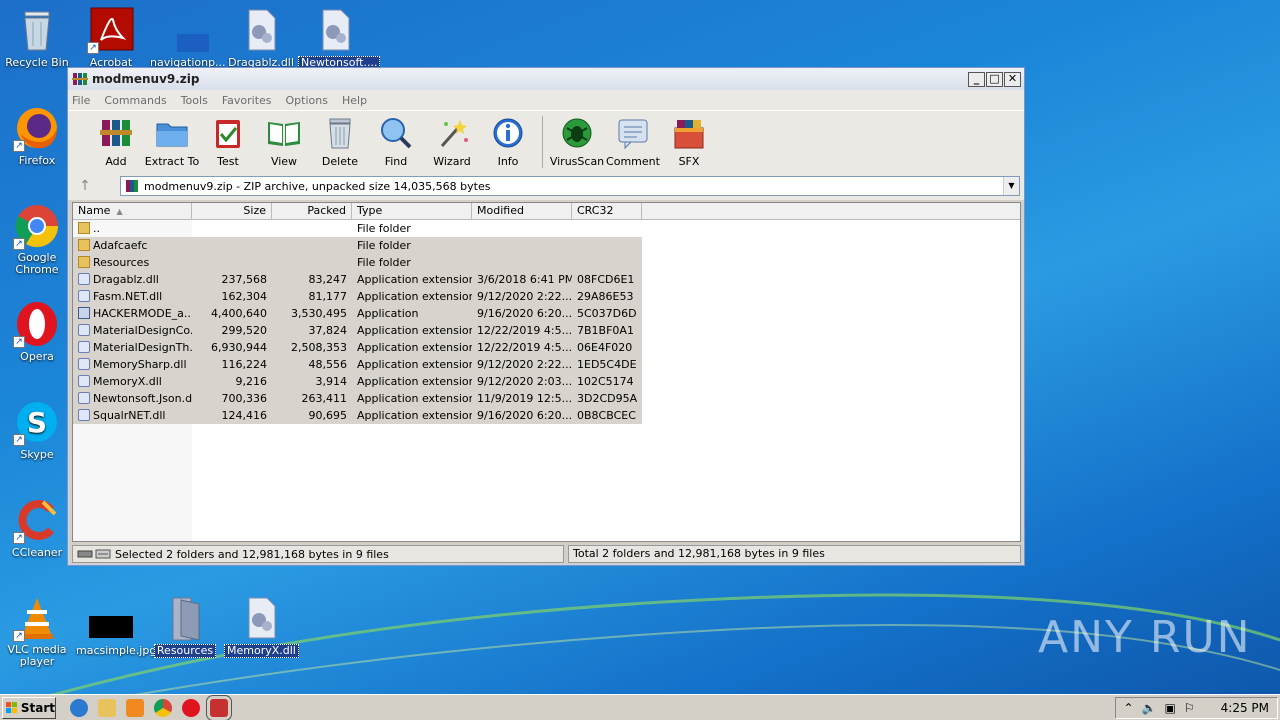 The image size is (1280, 720). Describe the element at coordinates (1129, 708) in the screenshot. I see `tray-expand-icon: ⌃` at that location.